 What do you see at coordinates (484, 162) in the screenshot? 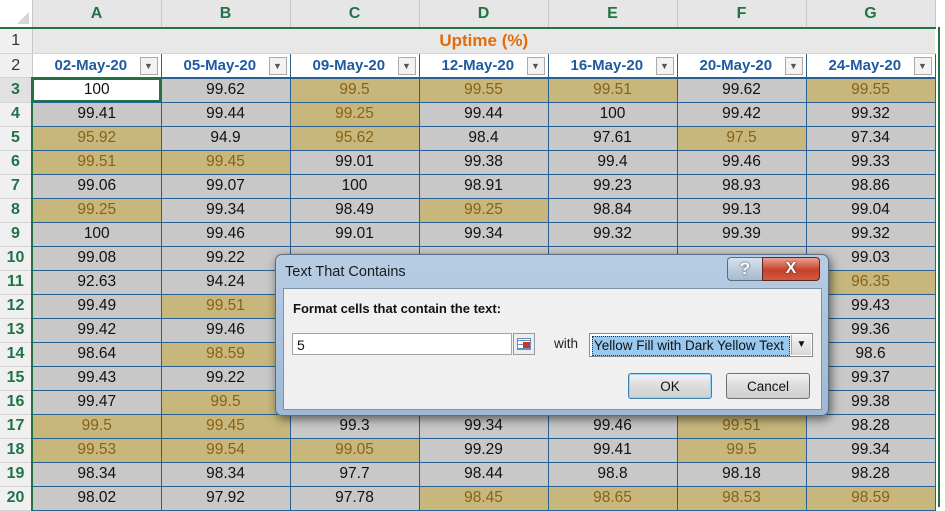
I see `data-cell: 99.38` at bounding box center [484, 162].